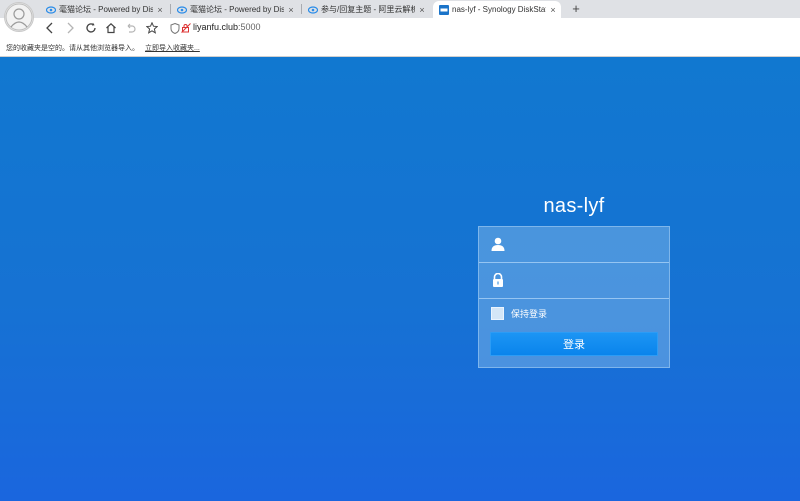 Image resolution: width=800 pixels, height=501 pixels. I want to click on home-button, so click(111, 28).